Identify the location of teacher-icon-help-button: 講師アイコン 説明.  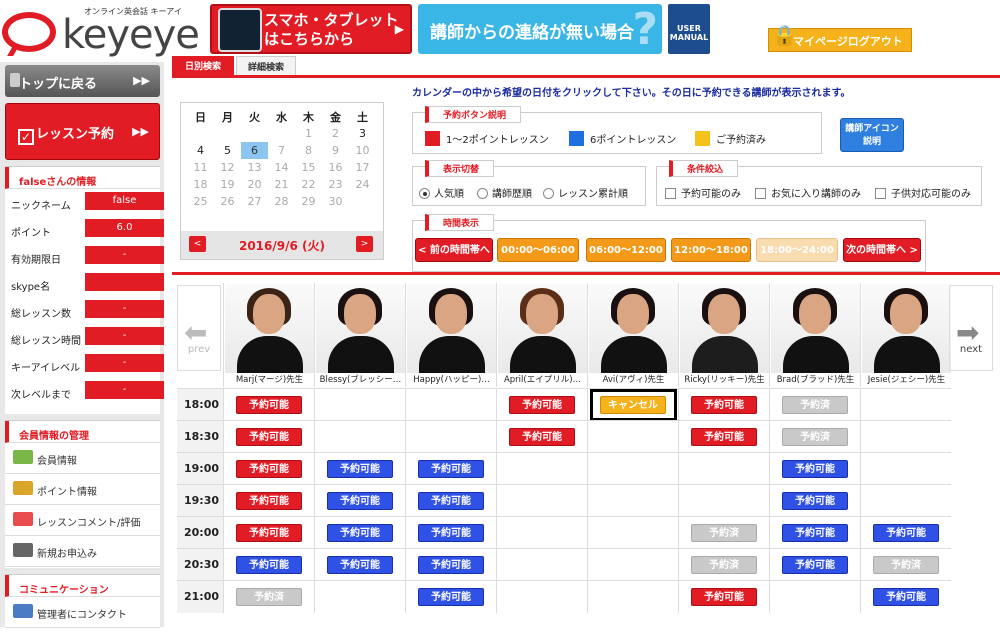
(872, 135).